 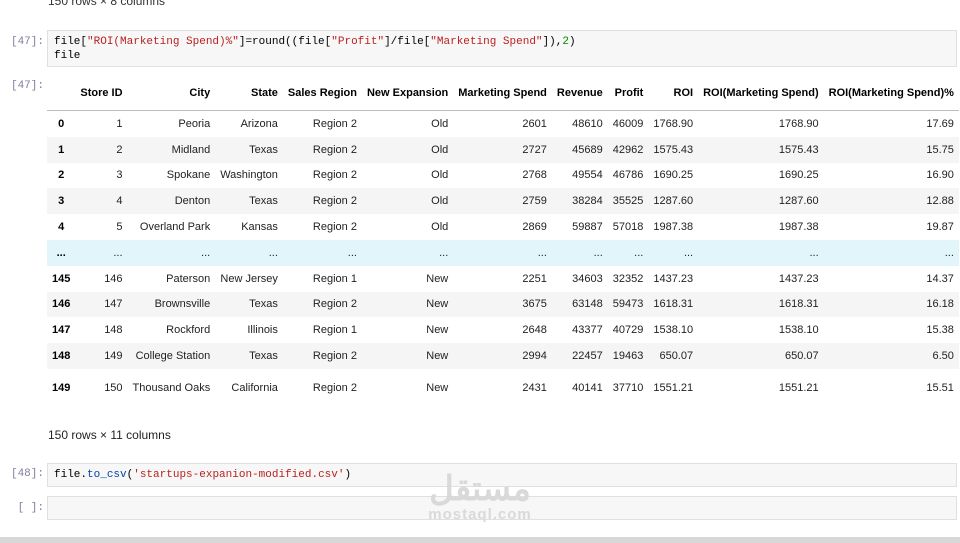 What do you see at coordinates (113, 356) in the screenshot?
I see `table-cell: 149` at bounding box center [113, 356].